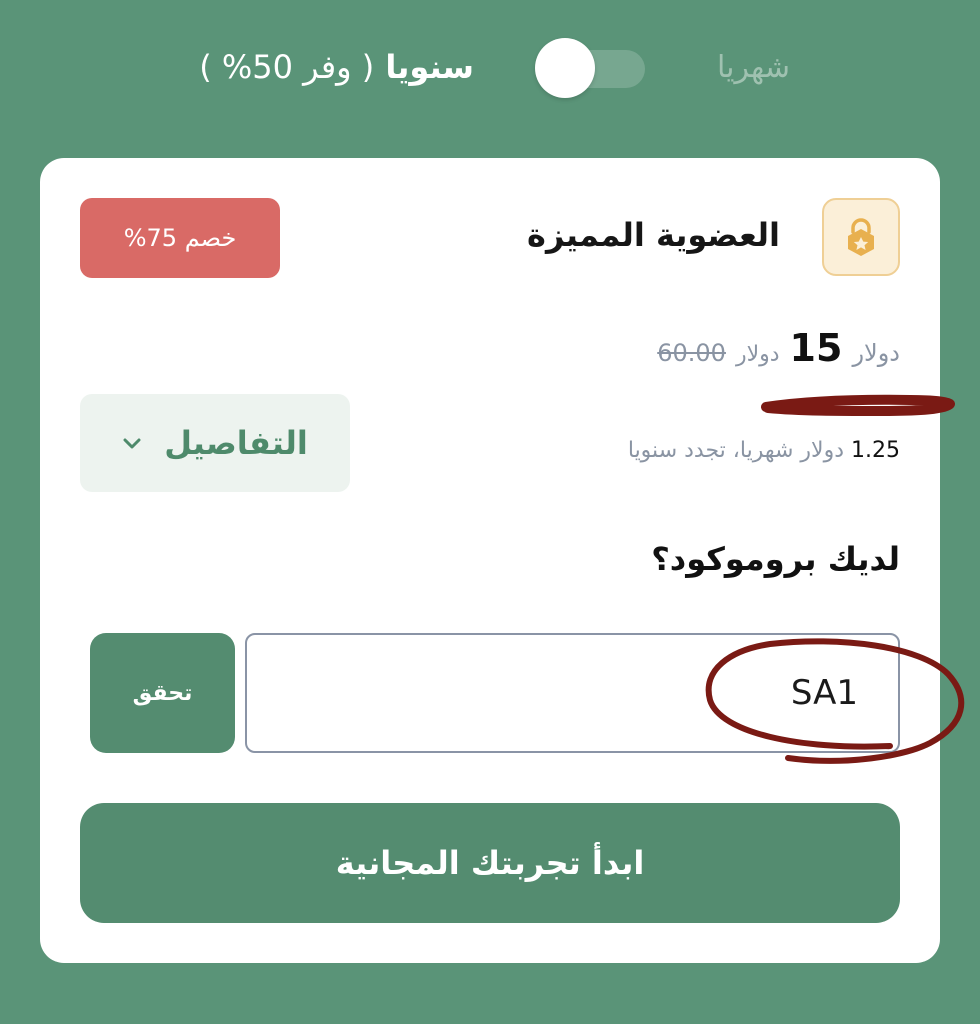  I want to click on billing-period-switch, so click(590, 69).